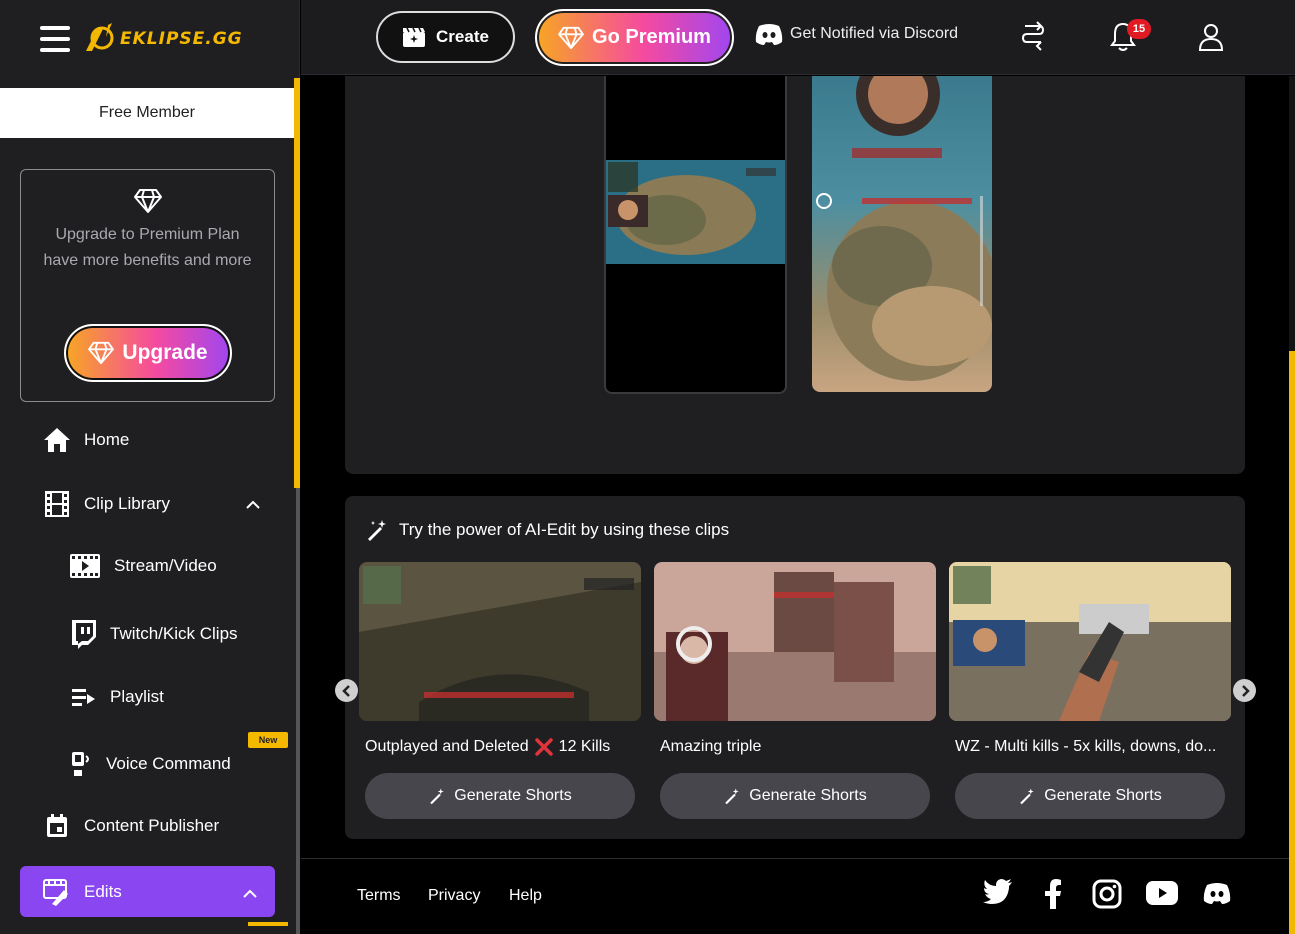 The image size is (1295, 934). Describe the element at coordinates (462, 36) in the screenshot. I see `create-button-label: Create` at that location.